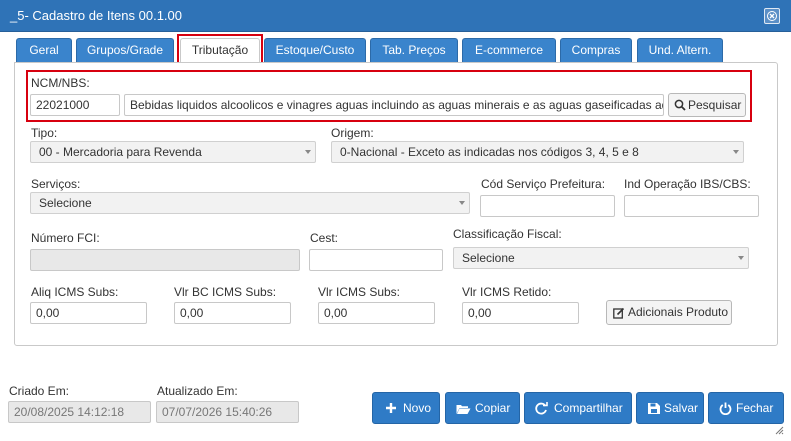 The width and height of the screenshot is (791, 441). What do you see at coordinates (165, 260) in the screenshot?
I see `numero-fci-input` at bounding box center [165, 260].